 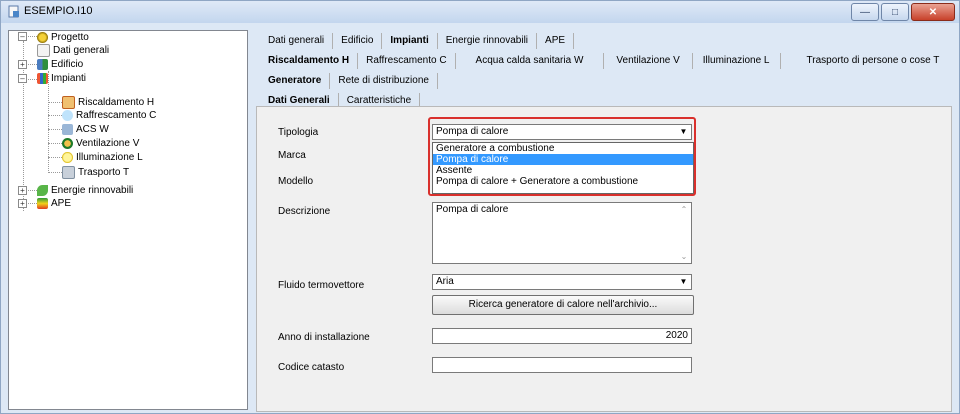 I want to click on fluido-select: Aria ▼, so click(x=562, y=282).